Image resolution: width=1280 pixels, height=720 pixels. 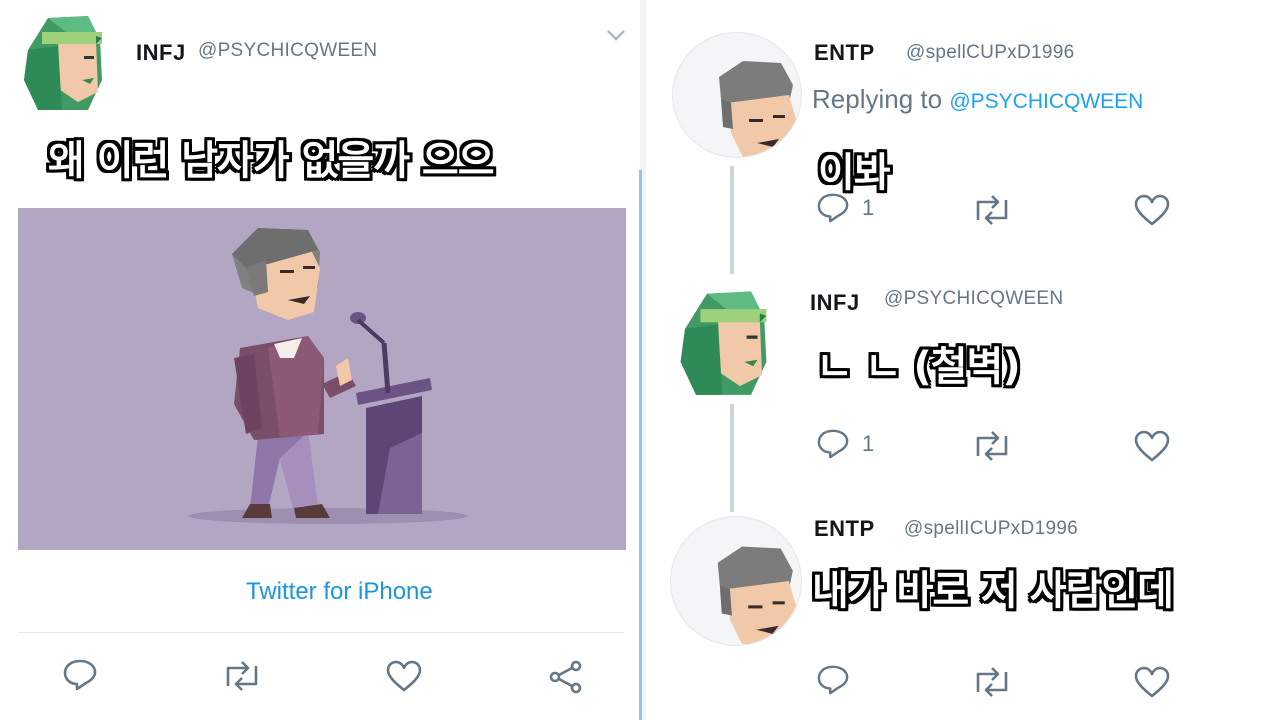 I want to click on reply3-retweet-button, so click(x=992, y=682).